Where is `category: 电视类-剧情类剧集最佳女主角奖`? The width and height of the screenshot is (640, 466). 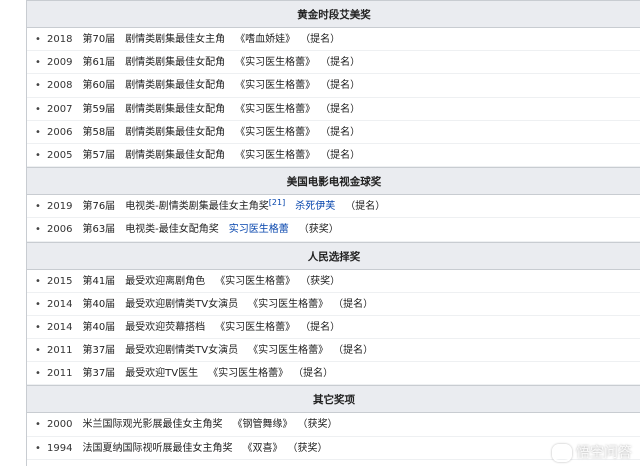 category: 电视类-剧情类剧集最佳女主角奖 is located at coordinates (197, 207).